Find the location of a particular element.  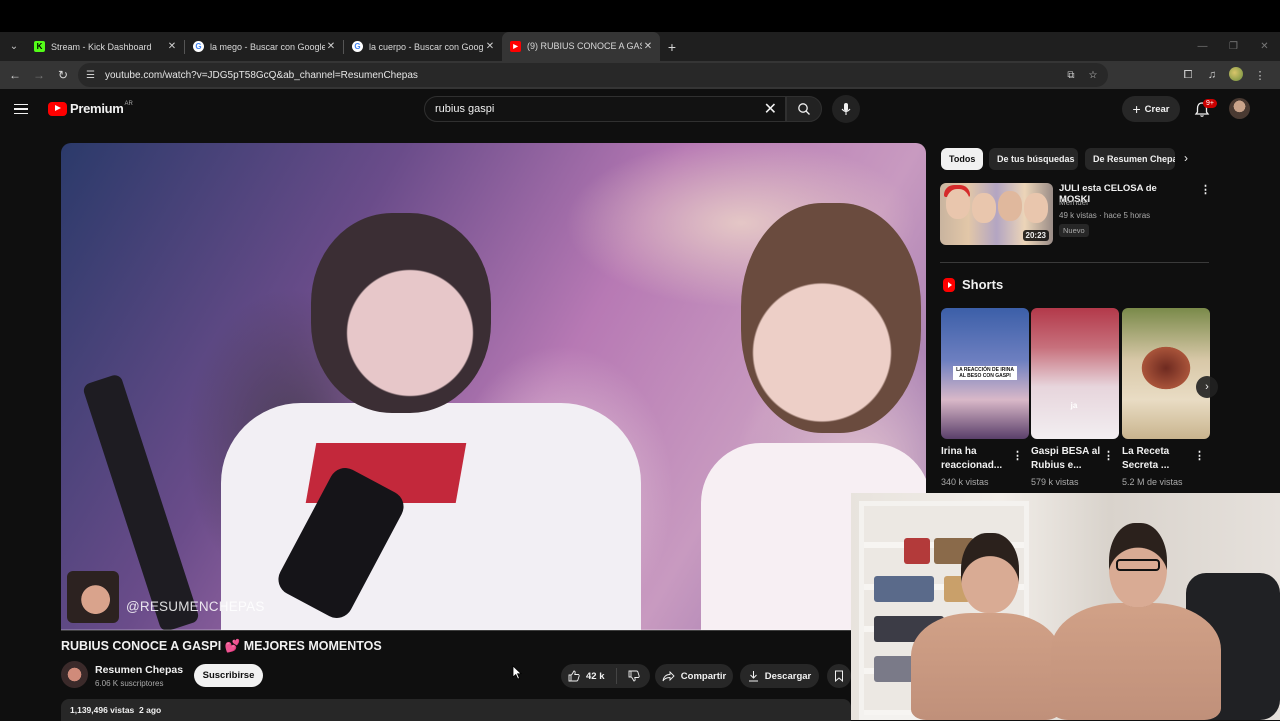

channel-watermark: @RESUMENCHEPAS is located at coordinates (195, 606).